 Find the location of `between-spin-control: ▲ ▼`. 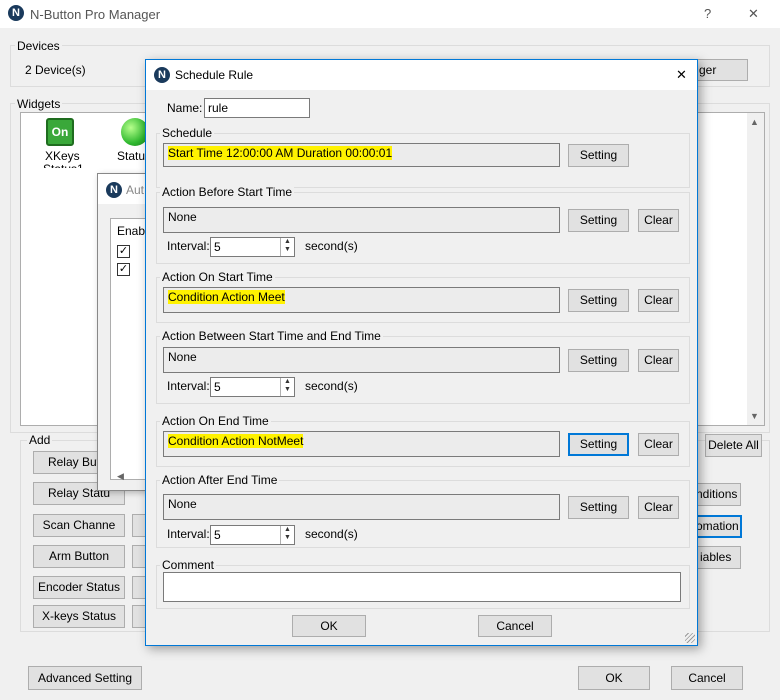

between-spin-control: ▲ ▼ is located at coordinates (287, 387).